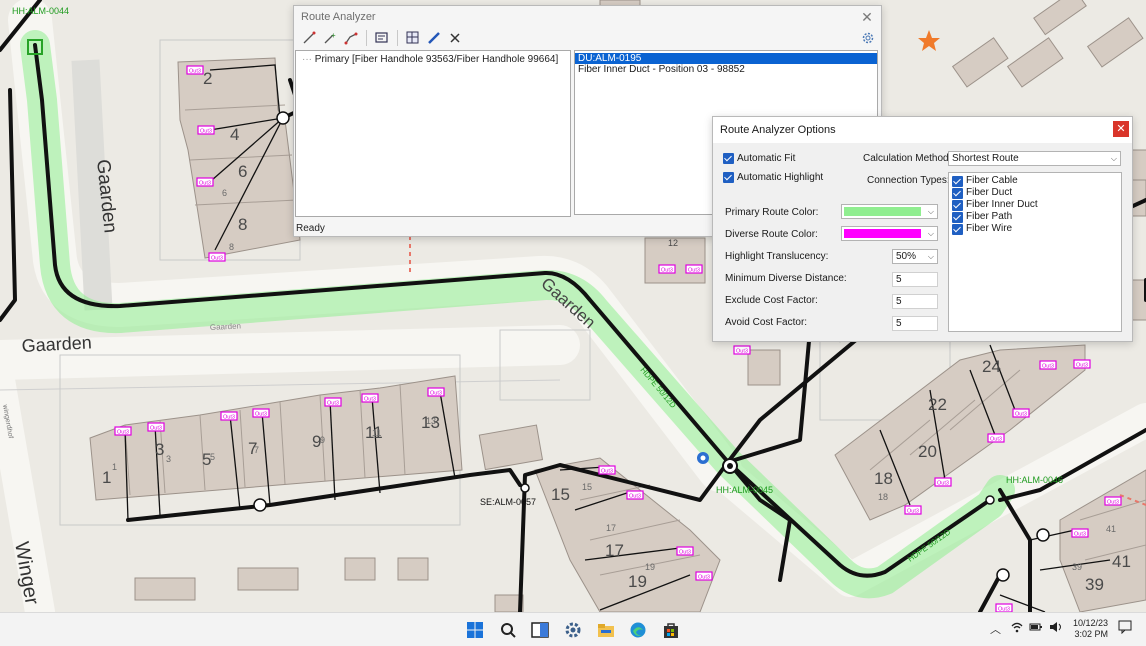 The image size is (1146, 646). Describe the element at coordinates (703, 458) in the screenshot. I see `map-pin-icon` at that location.